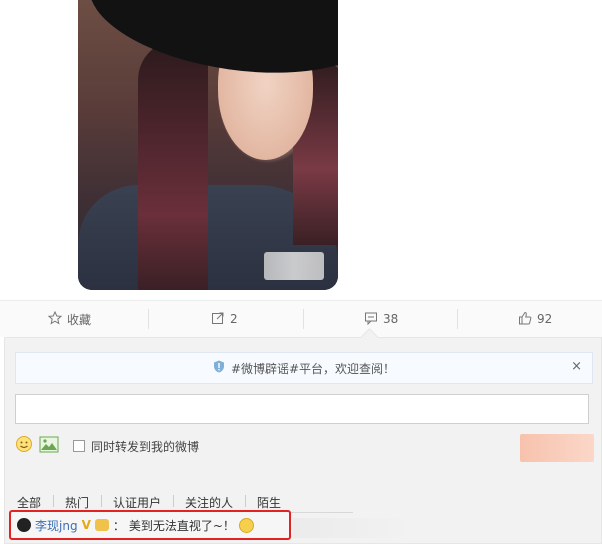  What do you see at coordinates (24, 525) in the screenshot?
I see `avatar` at bounding box center [24, 525].